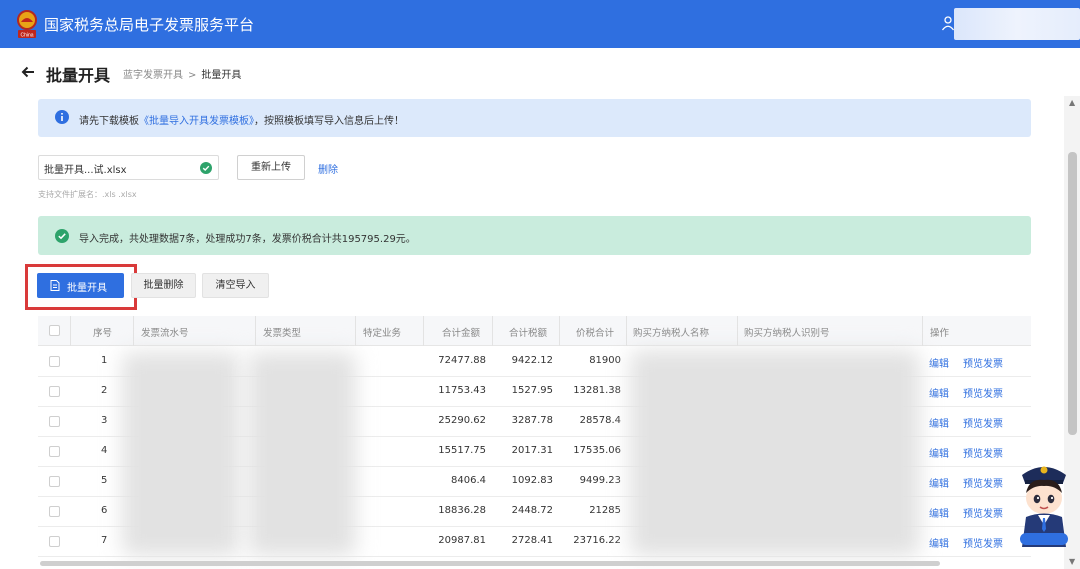 The height and width of the screenshot is (569, 1080). What do you see at coordinates (165, 333) in the screenshot?
I see `col-header-serial: 发票流水号` at bounding box center [165, 333].